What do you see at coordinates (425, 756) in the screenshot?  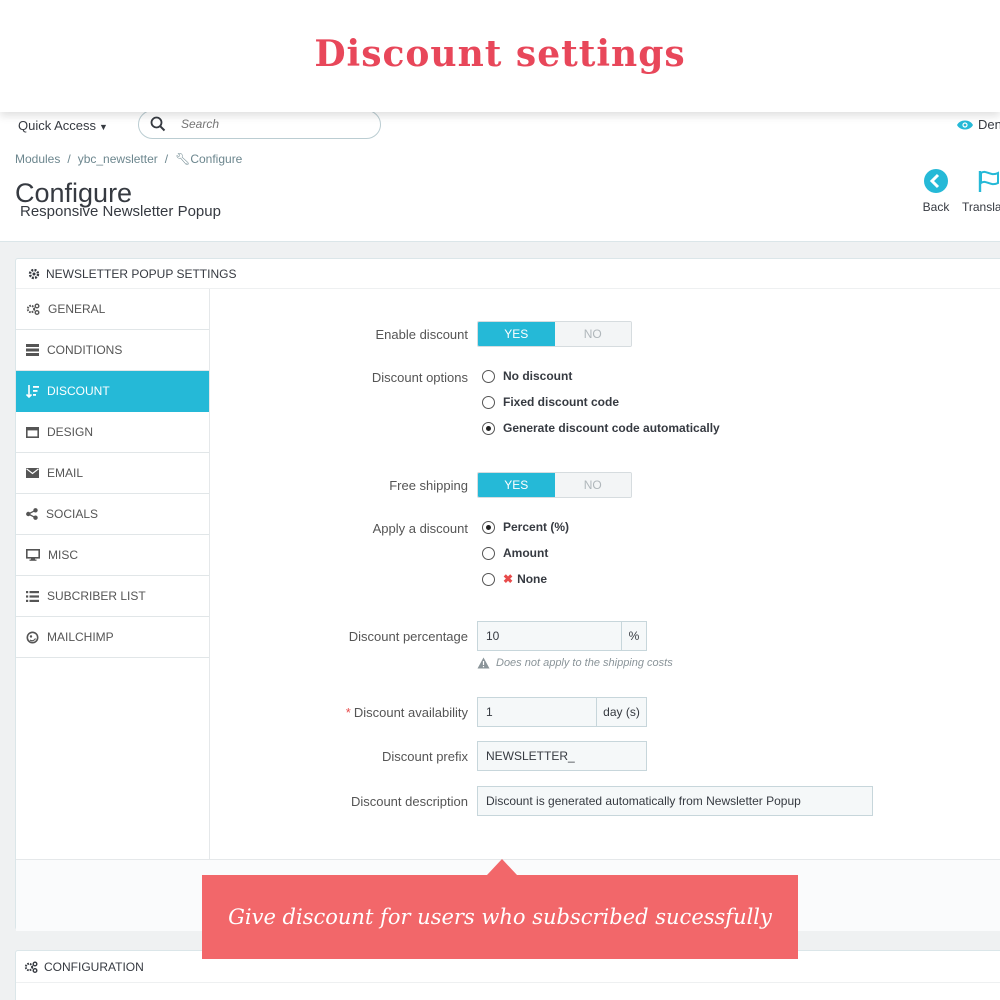 I see `discount-prefix-label: Discount prefix` at bounding box center [425, 756].